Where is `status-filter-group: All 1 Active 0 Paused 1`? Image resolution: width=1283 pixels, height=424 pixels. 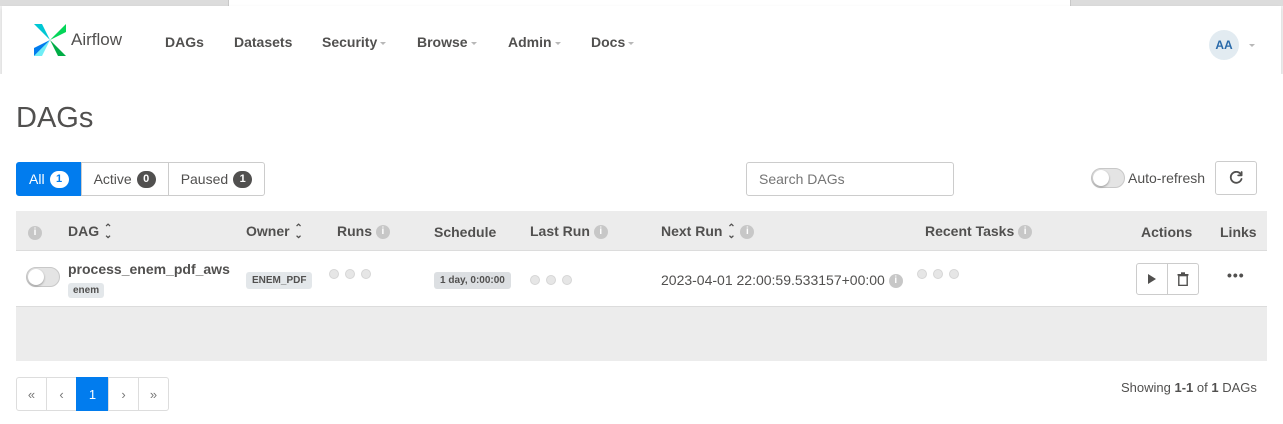 status-filter-group: All 1 Active 0 Paused 1 is located at coordinates (141, 179).